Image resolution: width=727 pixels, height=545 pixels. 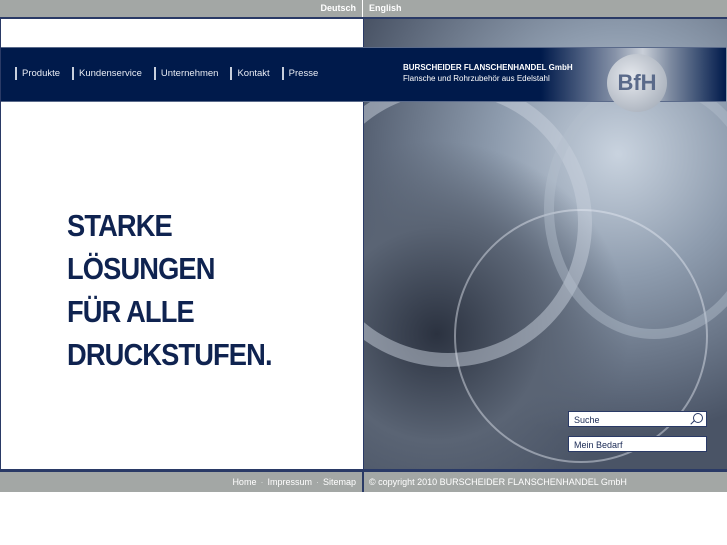 I want to click on headline-line: DRUCKSTUFEN., so click(x=170, y=354).